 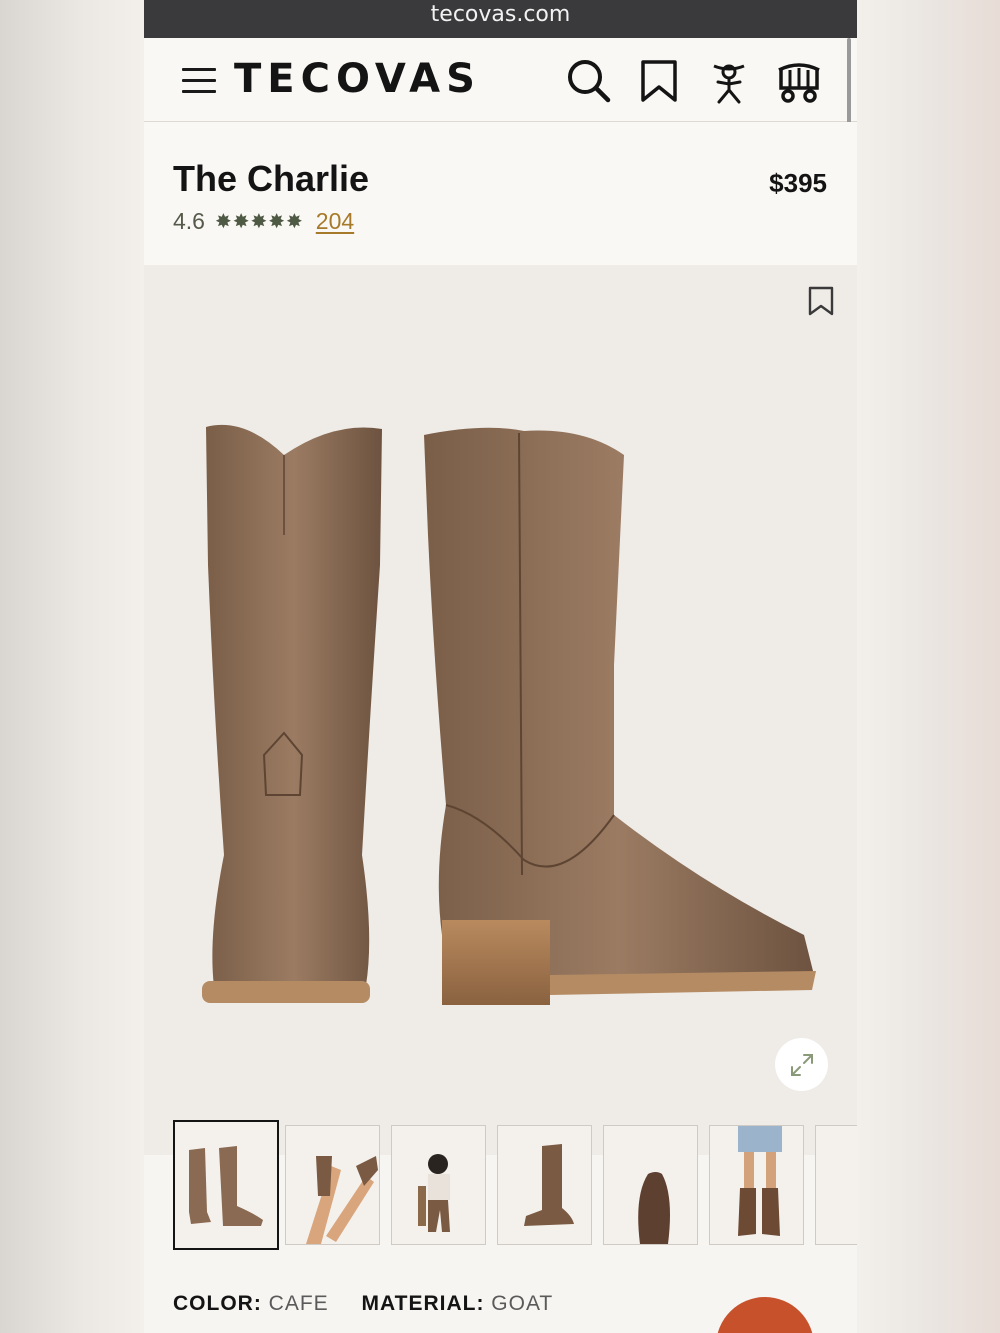 What do you see at coordinates (217, 1303) in the screenshot?
I see `color-label: COLOR:` at bounding box center [217, 1303].